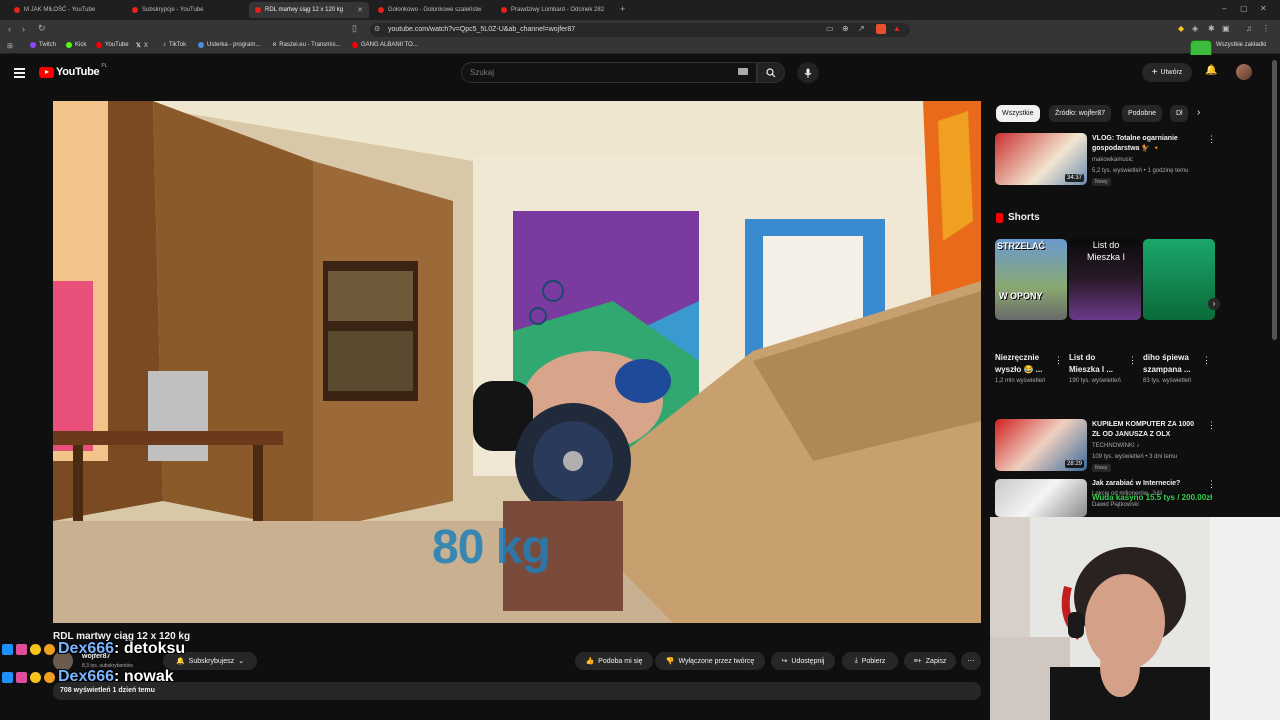 The height and width of the screenshot is (720, 1280). I want to click on dislike-button: 👎 Wyłączone przez twórcę, so click(710, 661).